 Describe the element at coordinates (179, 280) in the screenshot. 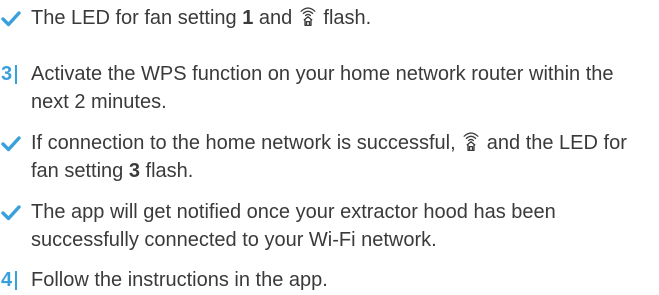

I see `step-text: Follow the instructions in the app.` at that location.